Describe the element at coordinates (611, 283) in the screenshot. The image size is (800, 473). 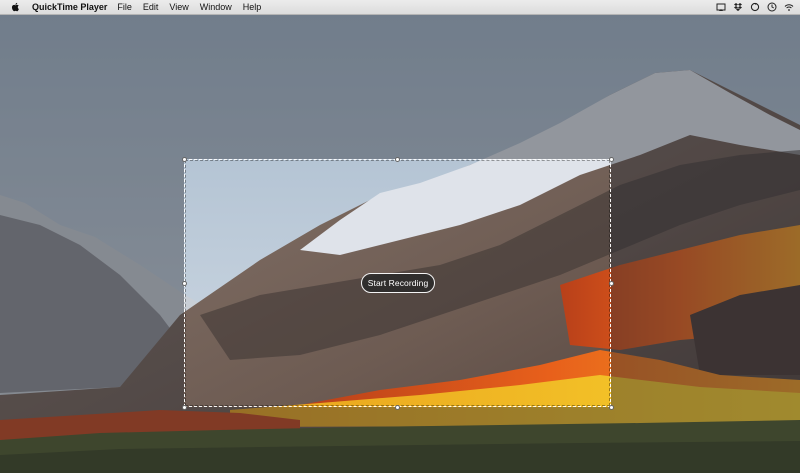
I see `resize-handle-right` at that location.